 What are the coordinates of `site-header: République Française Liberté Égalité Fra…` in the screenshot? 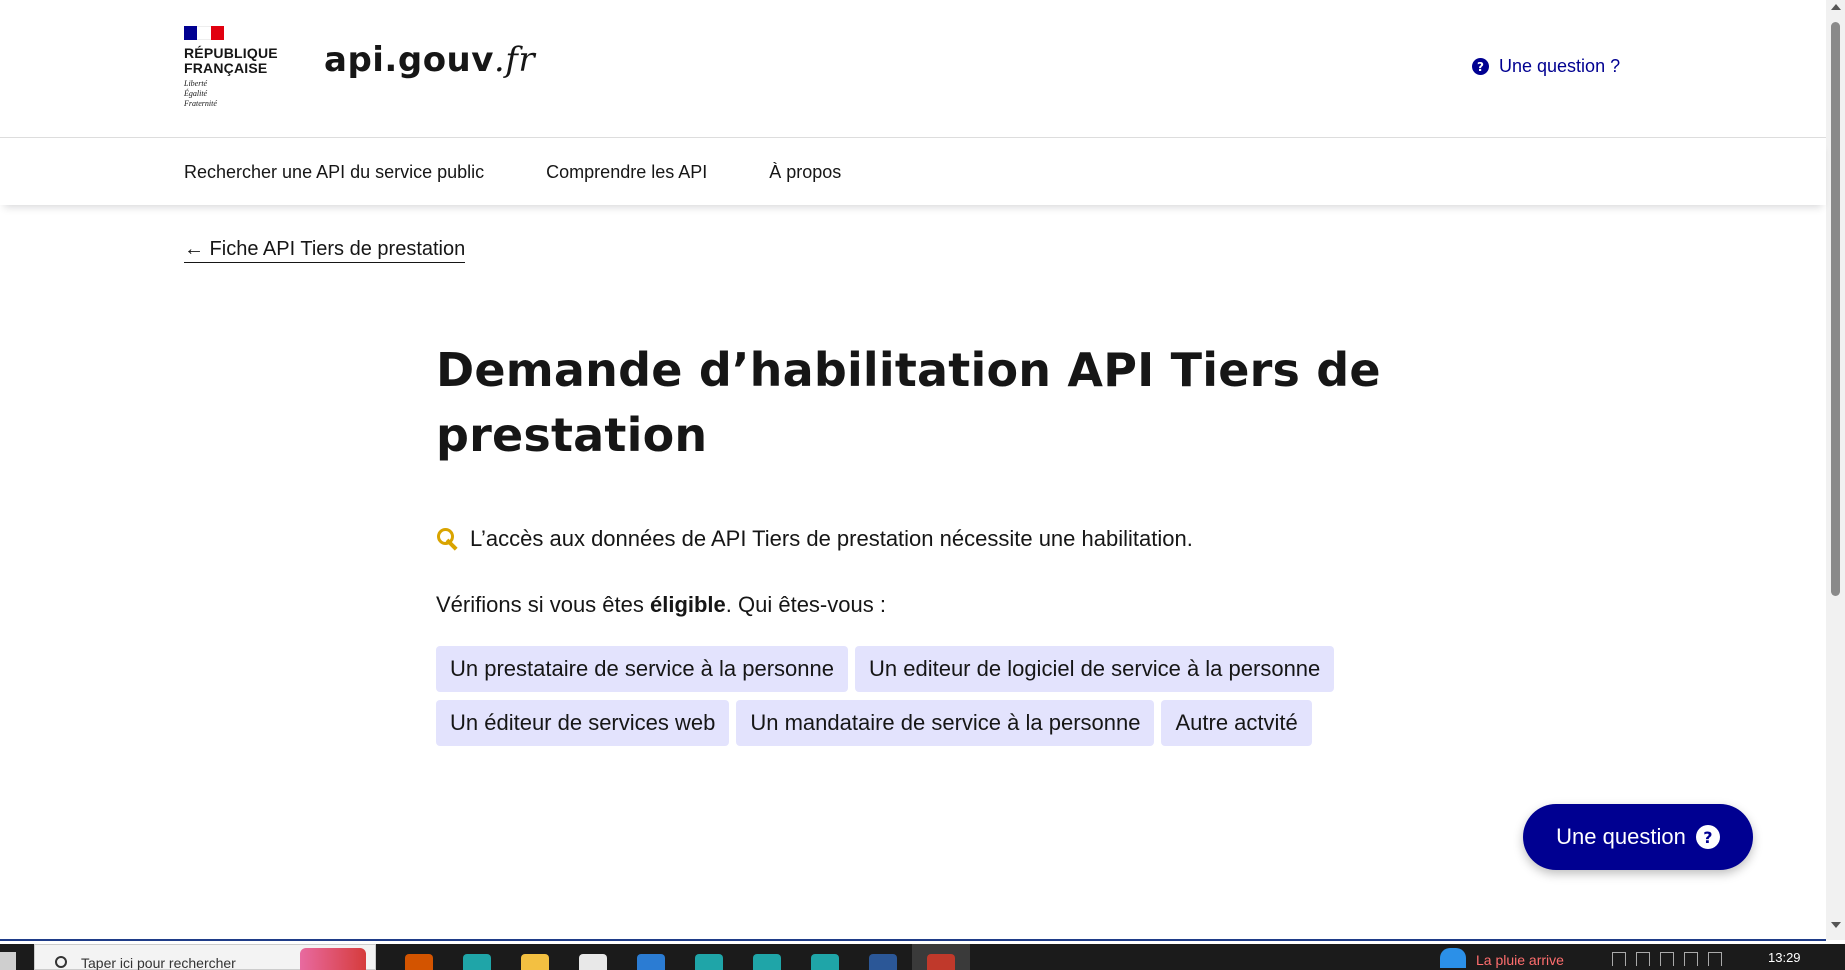 It's located at (913, 69).